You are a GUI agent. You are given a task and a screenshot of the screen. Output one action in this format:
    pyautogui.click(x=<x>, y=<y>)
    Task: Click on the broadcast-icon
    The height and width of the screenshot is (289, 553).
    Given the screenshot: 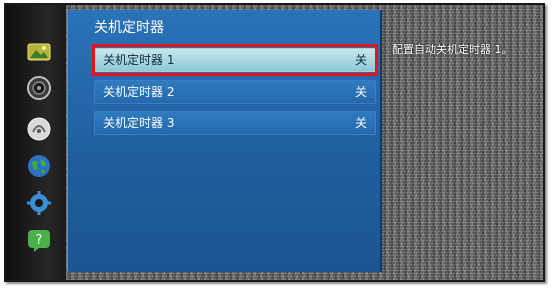 What is the action you would take?
    pyautogui.click(x=39, y=129)
    